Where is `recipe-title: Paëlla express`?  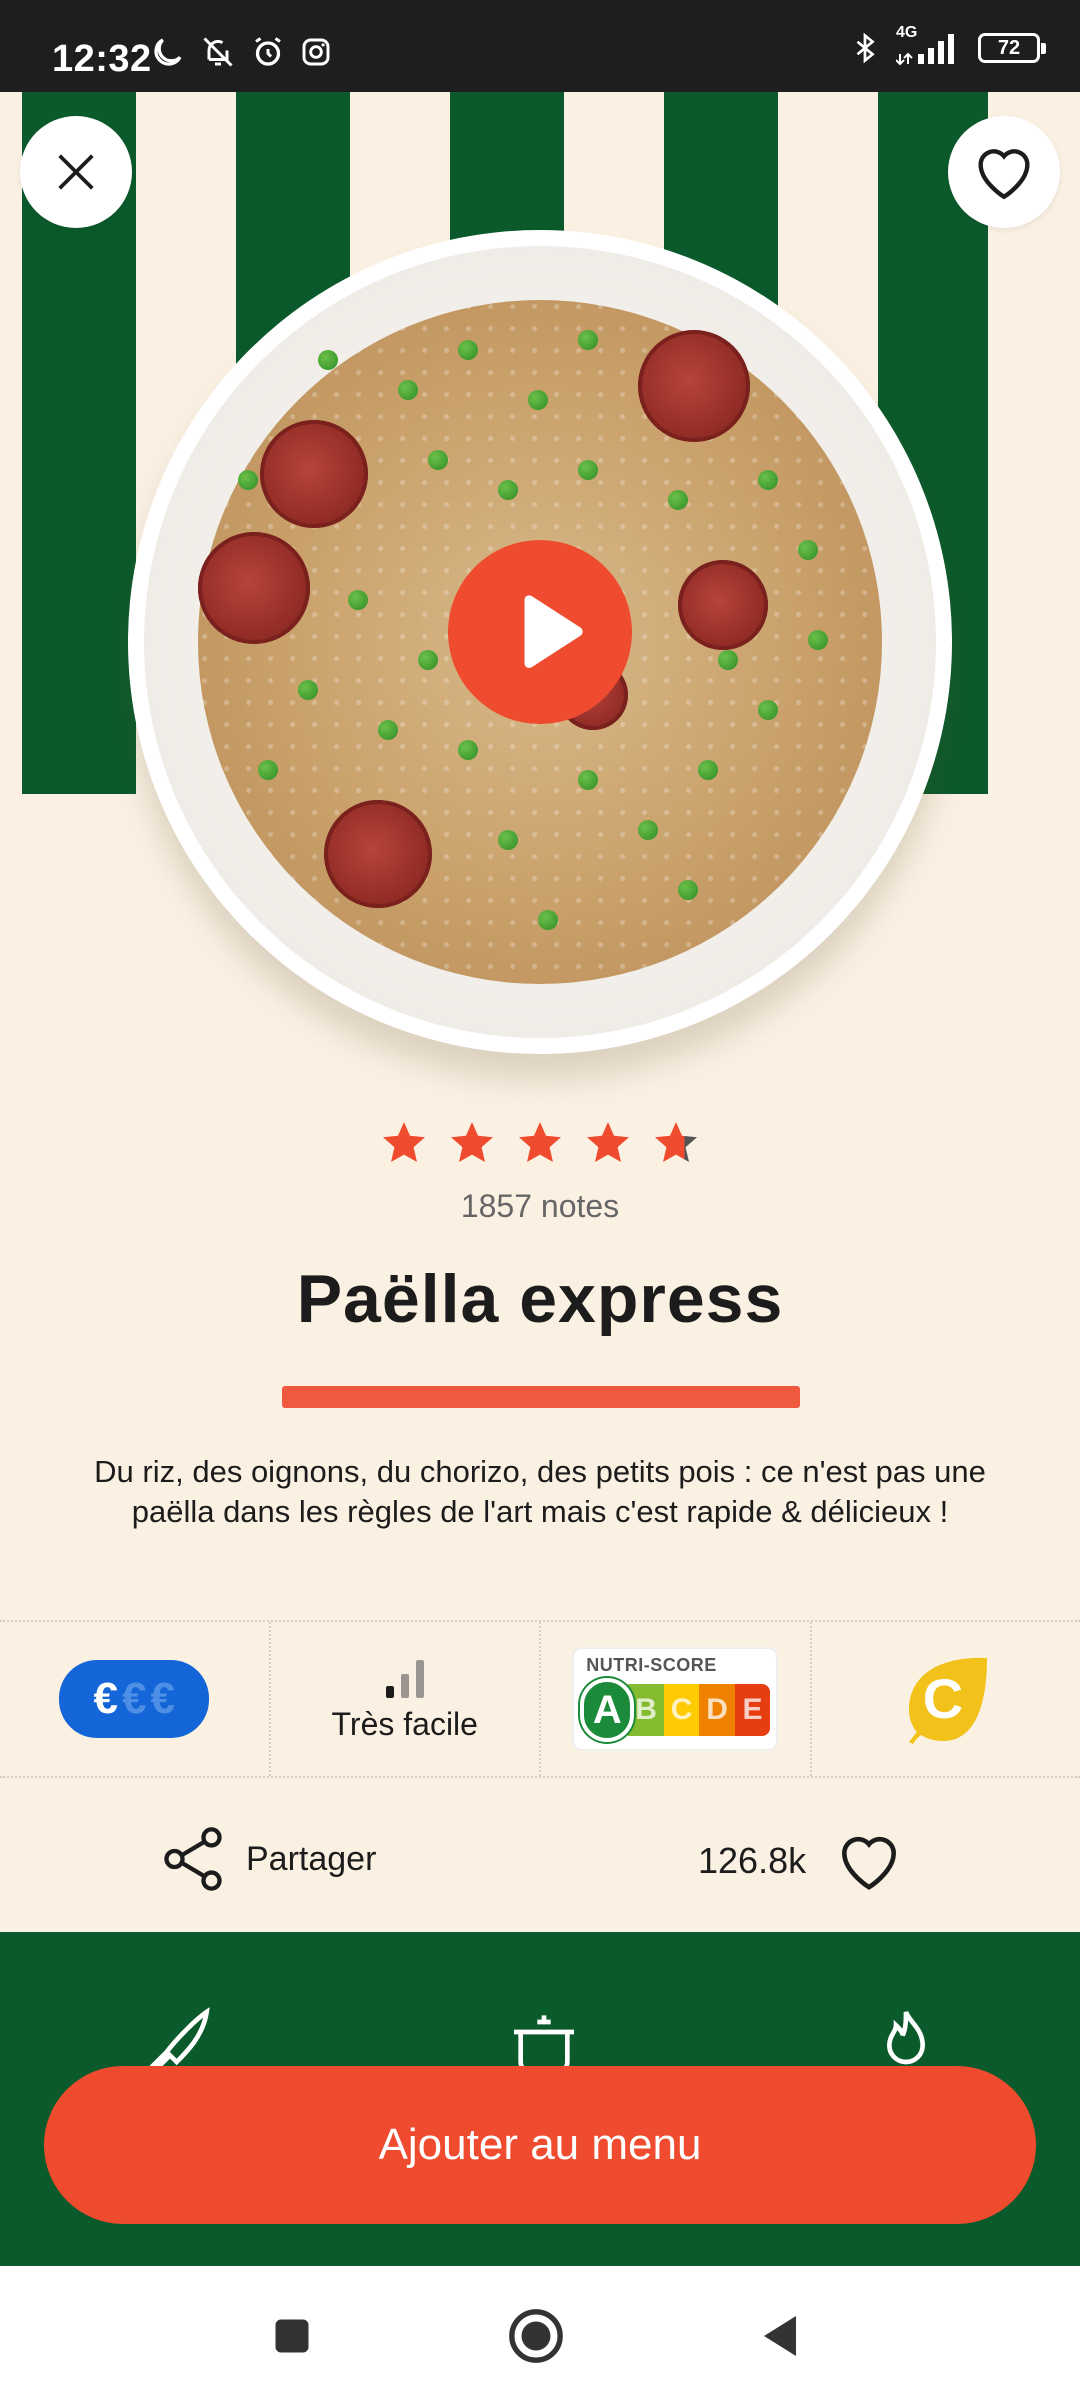
recipe-title: Paëlla express is located at coordinates (540, 1299).